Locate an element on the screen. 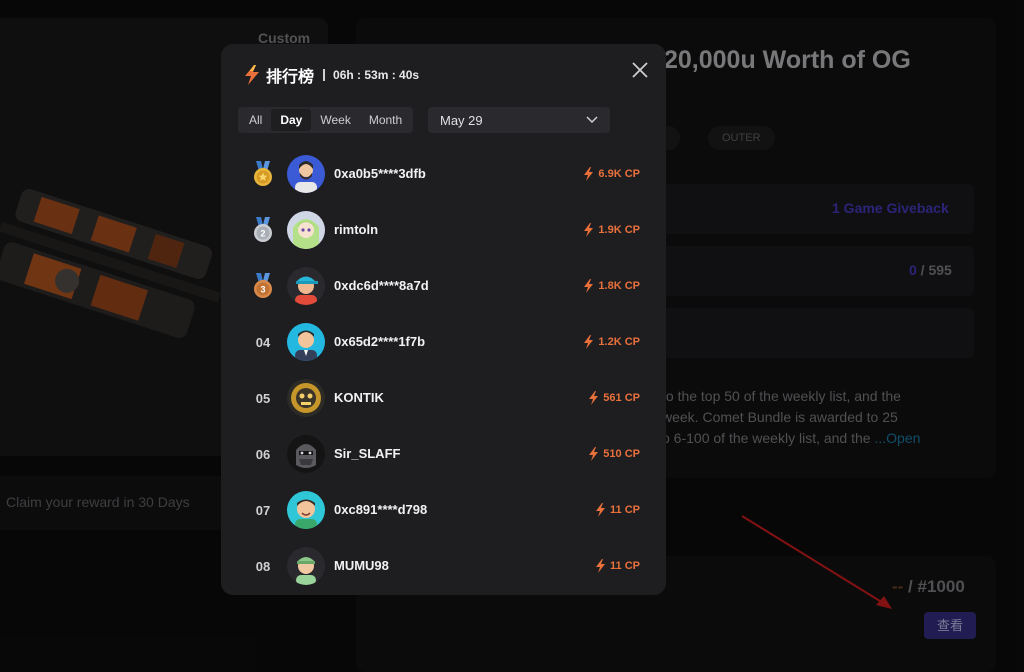 This screenshot has height=672, width=1024. rank-number: 08 is located at coordinates (263, 566).